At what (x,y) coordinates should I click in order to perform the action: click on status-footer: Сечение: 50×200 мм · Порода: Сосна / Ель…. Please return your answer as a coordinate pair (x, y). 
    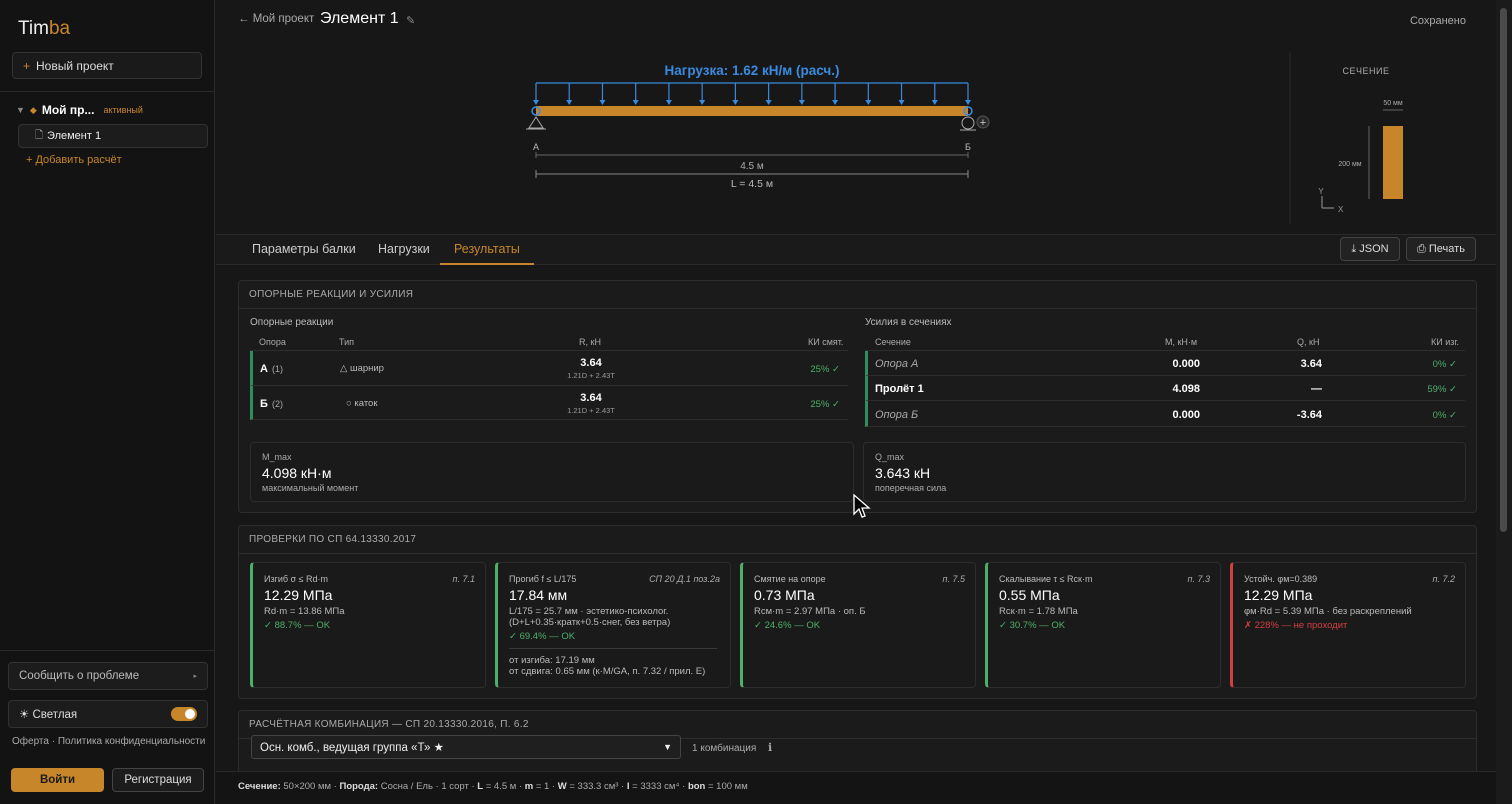
    Looking at the image, I should click on (856, 787).